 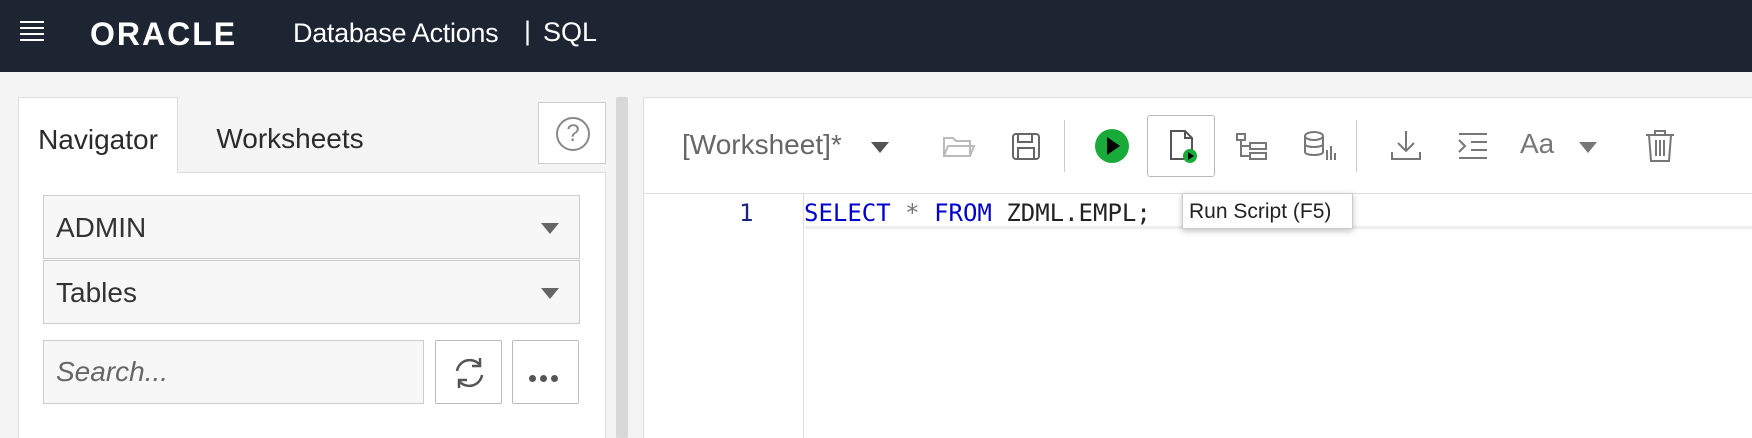 What do you see at coordinates (545, 378) in the screenshot?
I see `more-icon` at bounding box center [545, 378].